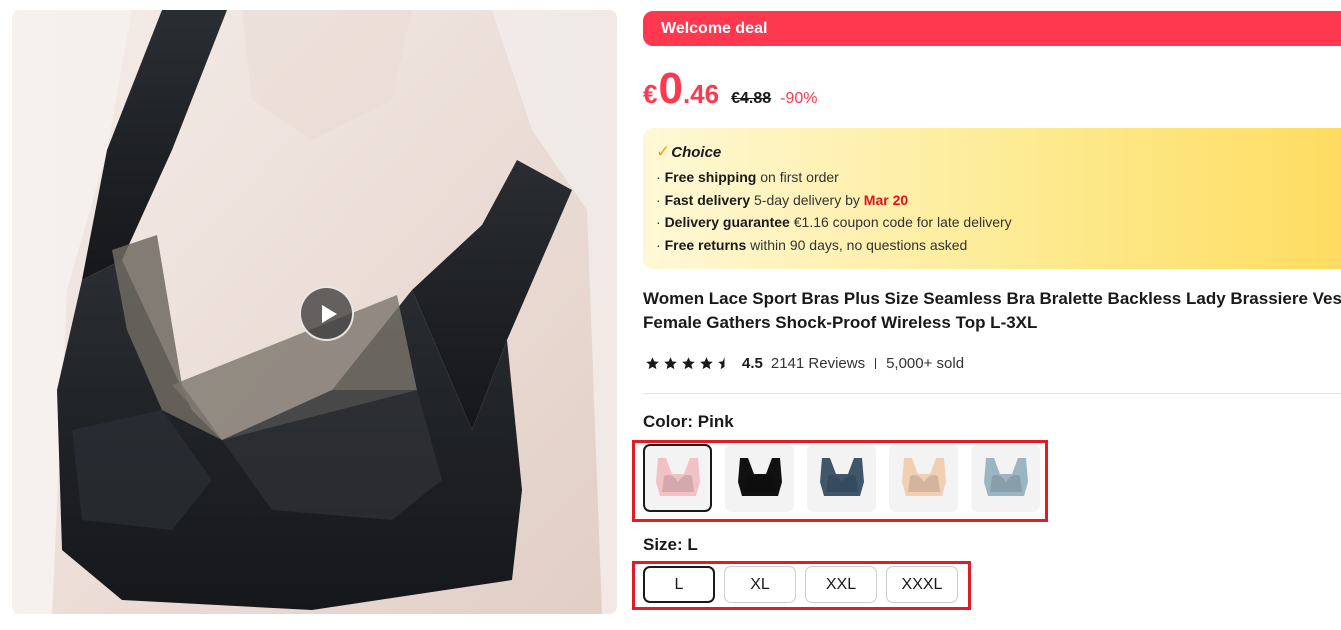 The height and width of the screenshot is (630, 1341). What do you see at coordinates (807, 199) in the screenshot?
I see `benefit-text: 5-day delivery by` at bounding box center [807, 199].